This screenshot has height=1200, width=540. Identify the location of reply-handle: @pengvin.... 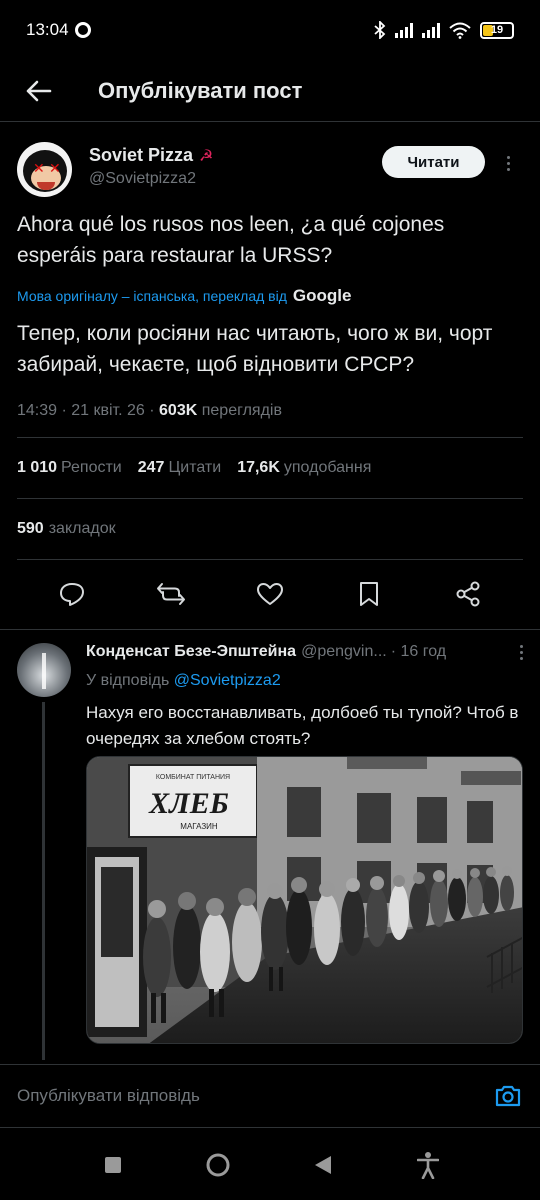
(344, 651).